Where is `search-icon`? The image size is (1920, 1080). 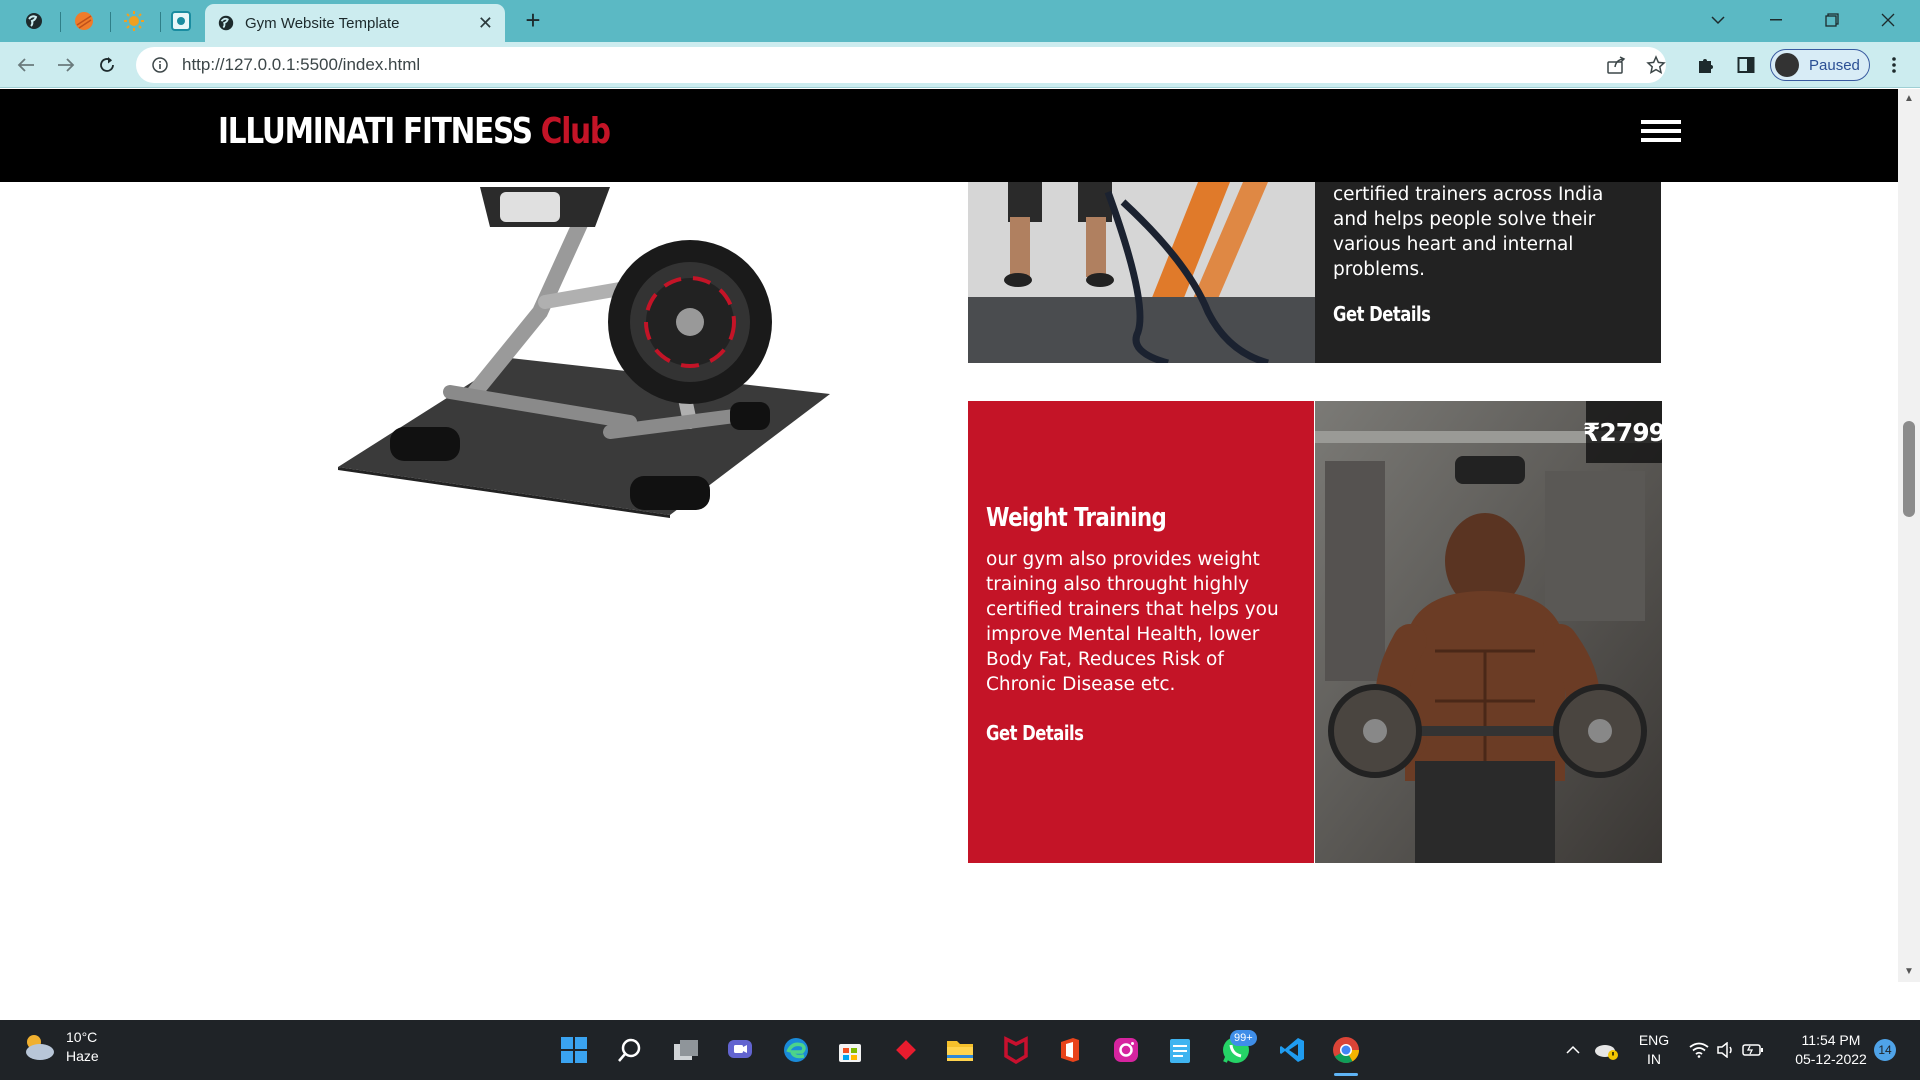
search-icon is located at coordinates (630, 1050).